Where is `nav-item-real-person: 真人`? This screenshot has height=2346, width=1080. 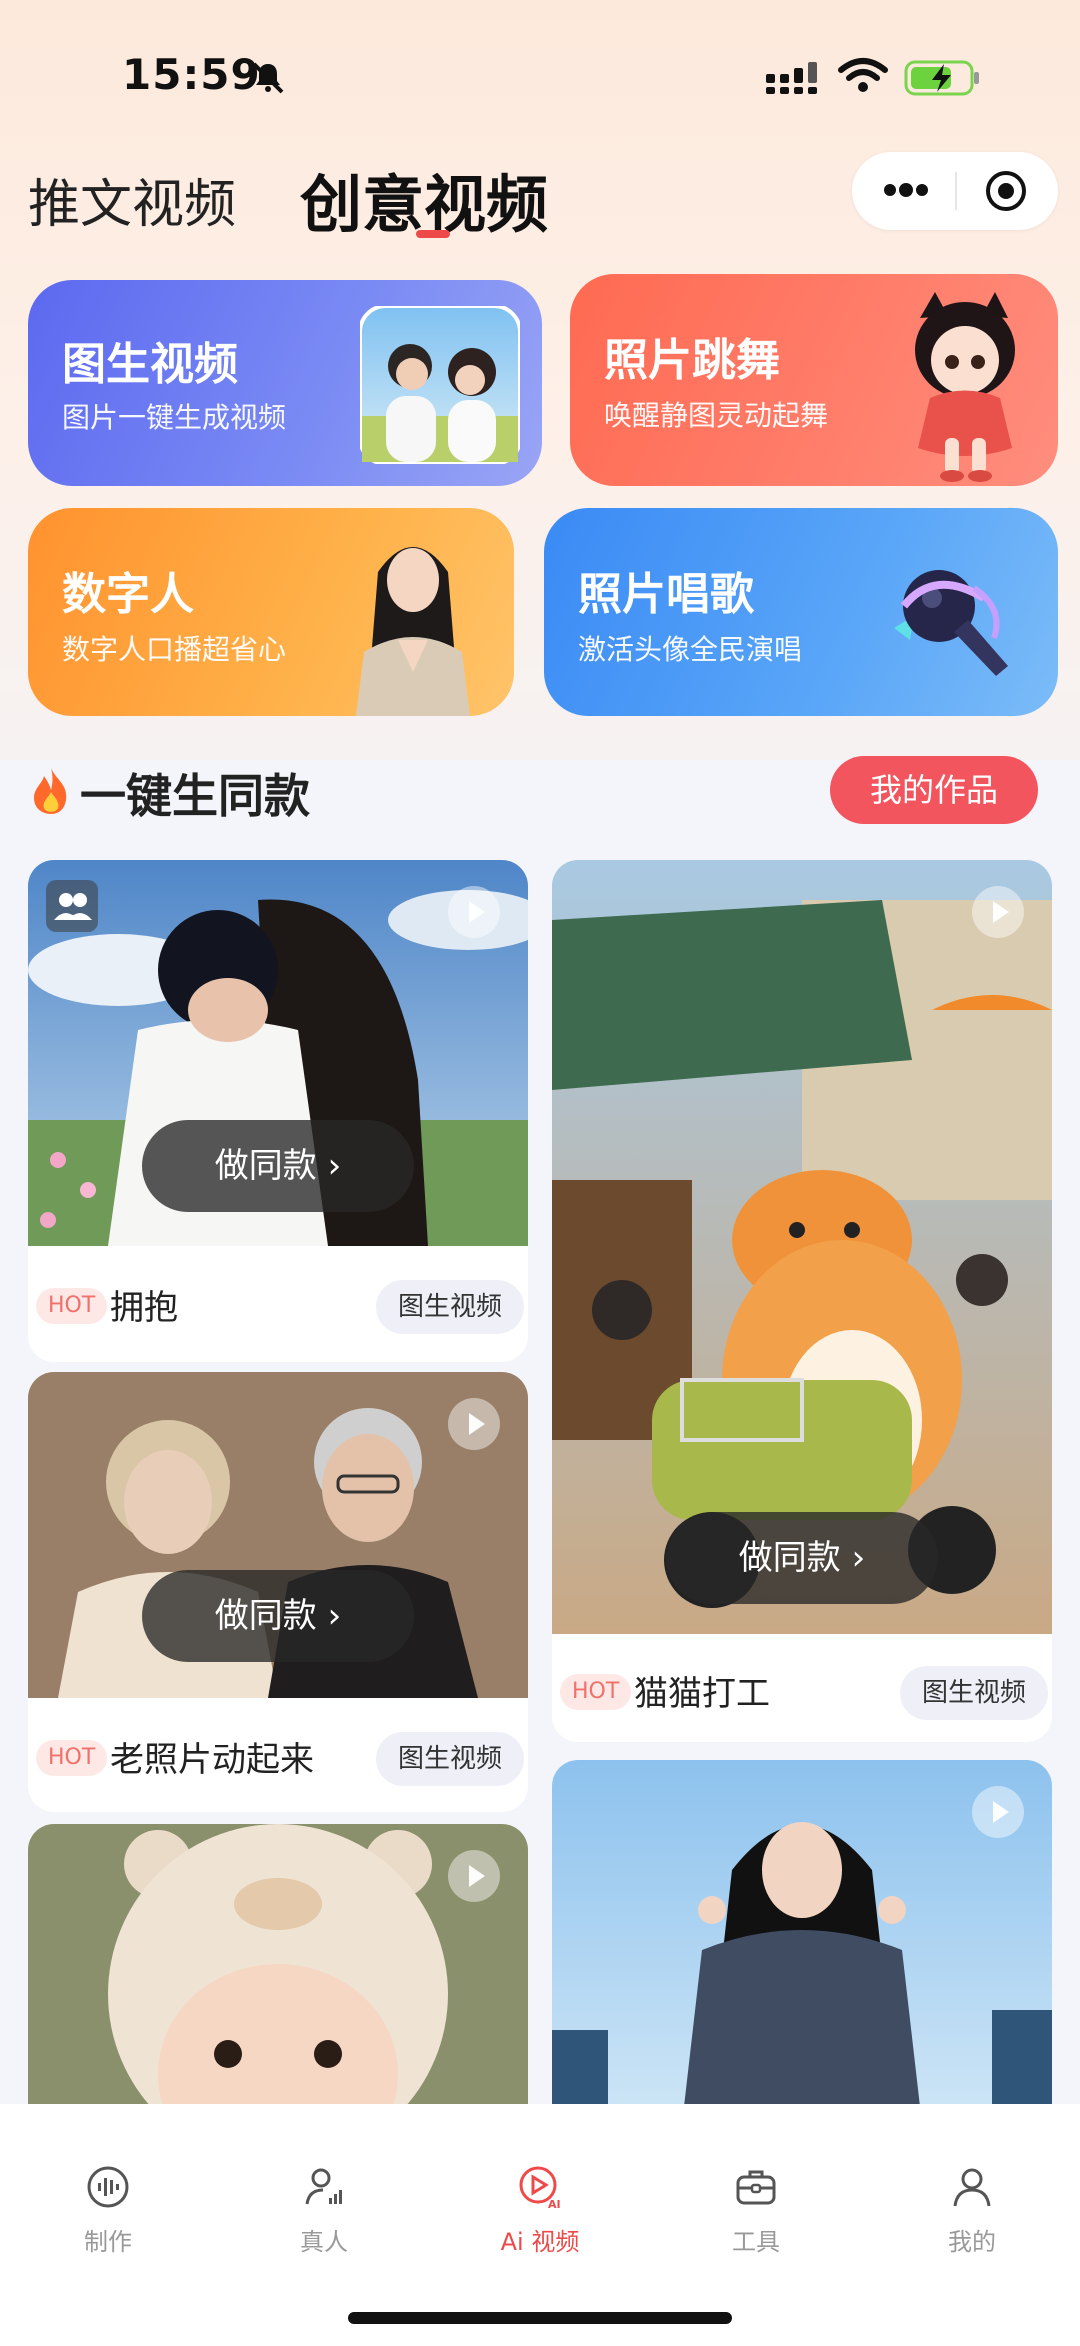
nav-item-real-person: 真人 is located at coordinates (324, 2210).